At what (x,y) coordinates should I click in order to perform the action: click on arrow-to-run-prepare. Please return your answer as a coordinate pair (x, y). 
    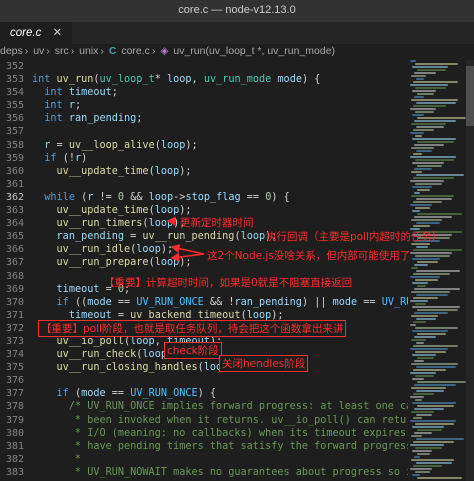
    Looking at the image, I should click on (187, 257).